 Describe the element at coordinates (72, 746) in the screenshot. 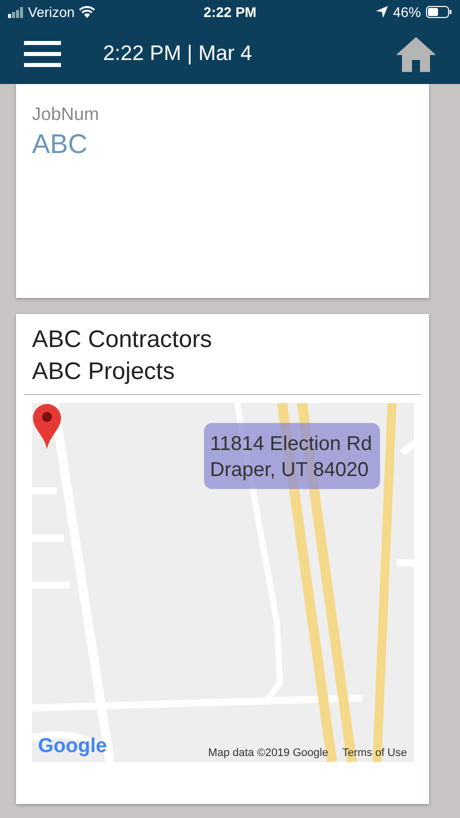

I see `map-logo: Google` at that location.